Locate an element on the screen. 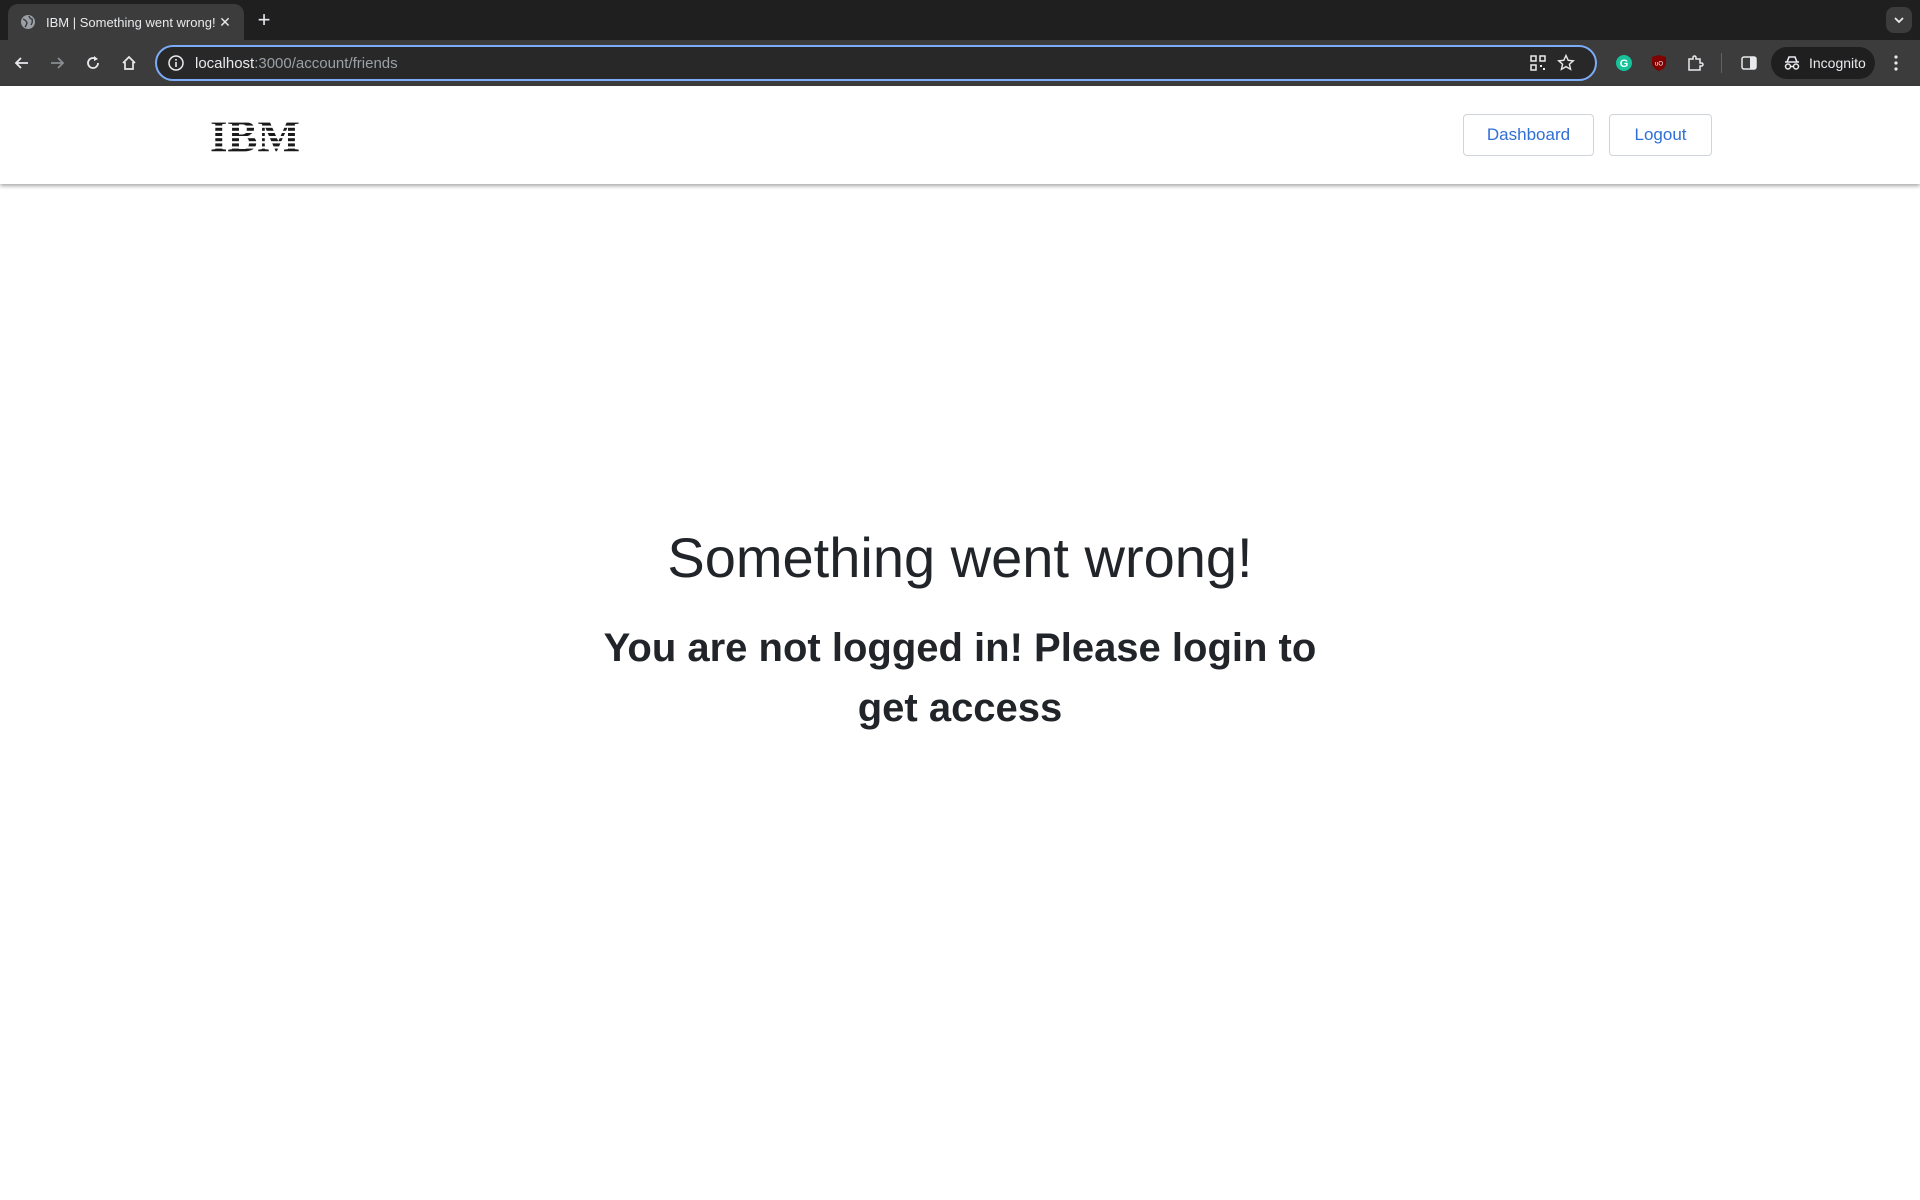  browser-toolbar: localhost:3000/account/friends G uO is located at coordinates (960, 63).